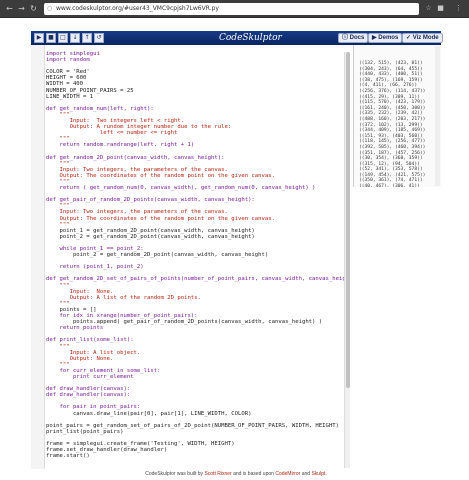 This screenshot has width=469, height=480. I want to click on reload-icon: ↻, so click(33, 8).